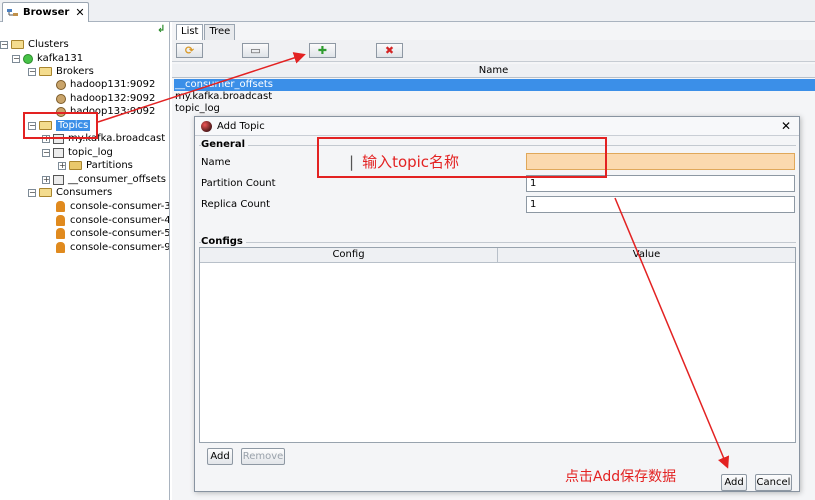 The height and width of the screenshot is (500, 815). What do you see at coordinates (206, 126) in the screenshot?
I see `app-logo-icon` at bounding box center [206, 126].